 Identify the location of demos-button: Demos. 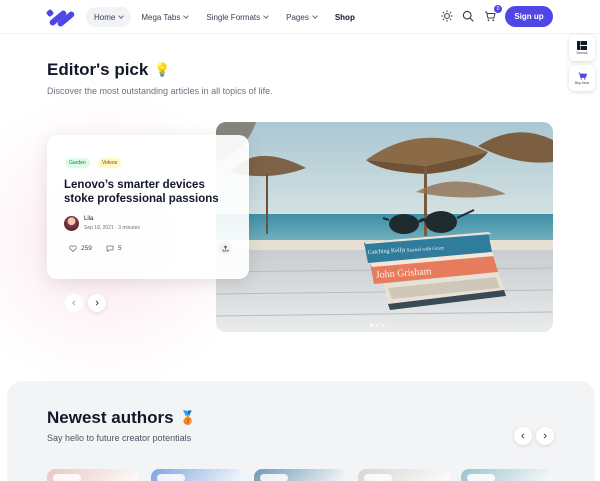
(582, 48).